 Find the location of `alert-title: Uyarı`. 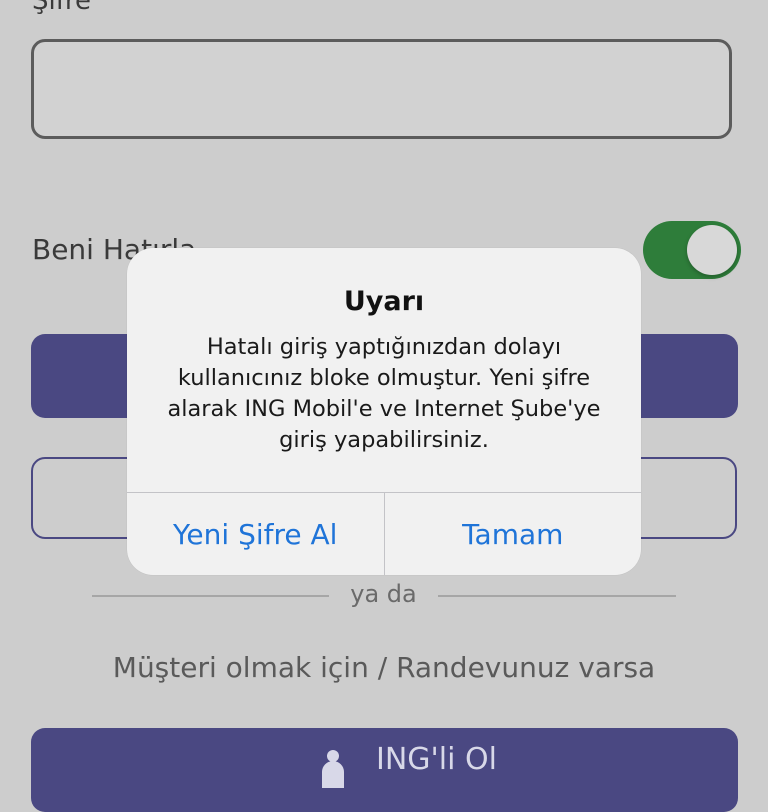

alert-title: Uyarı is located at coordinates (384, 301).